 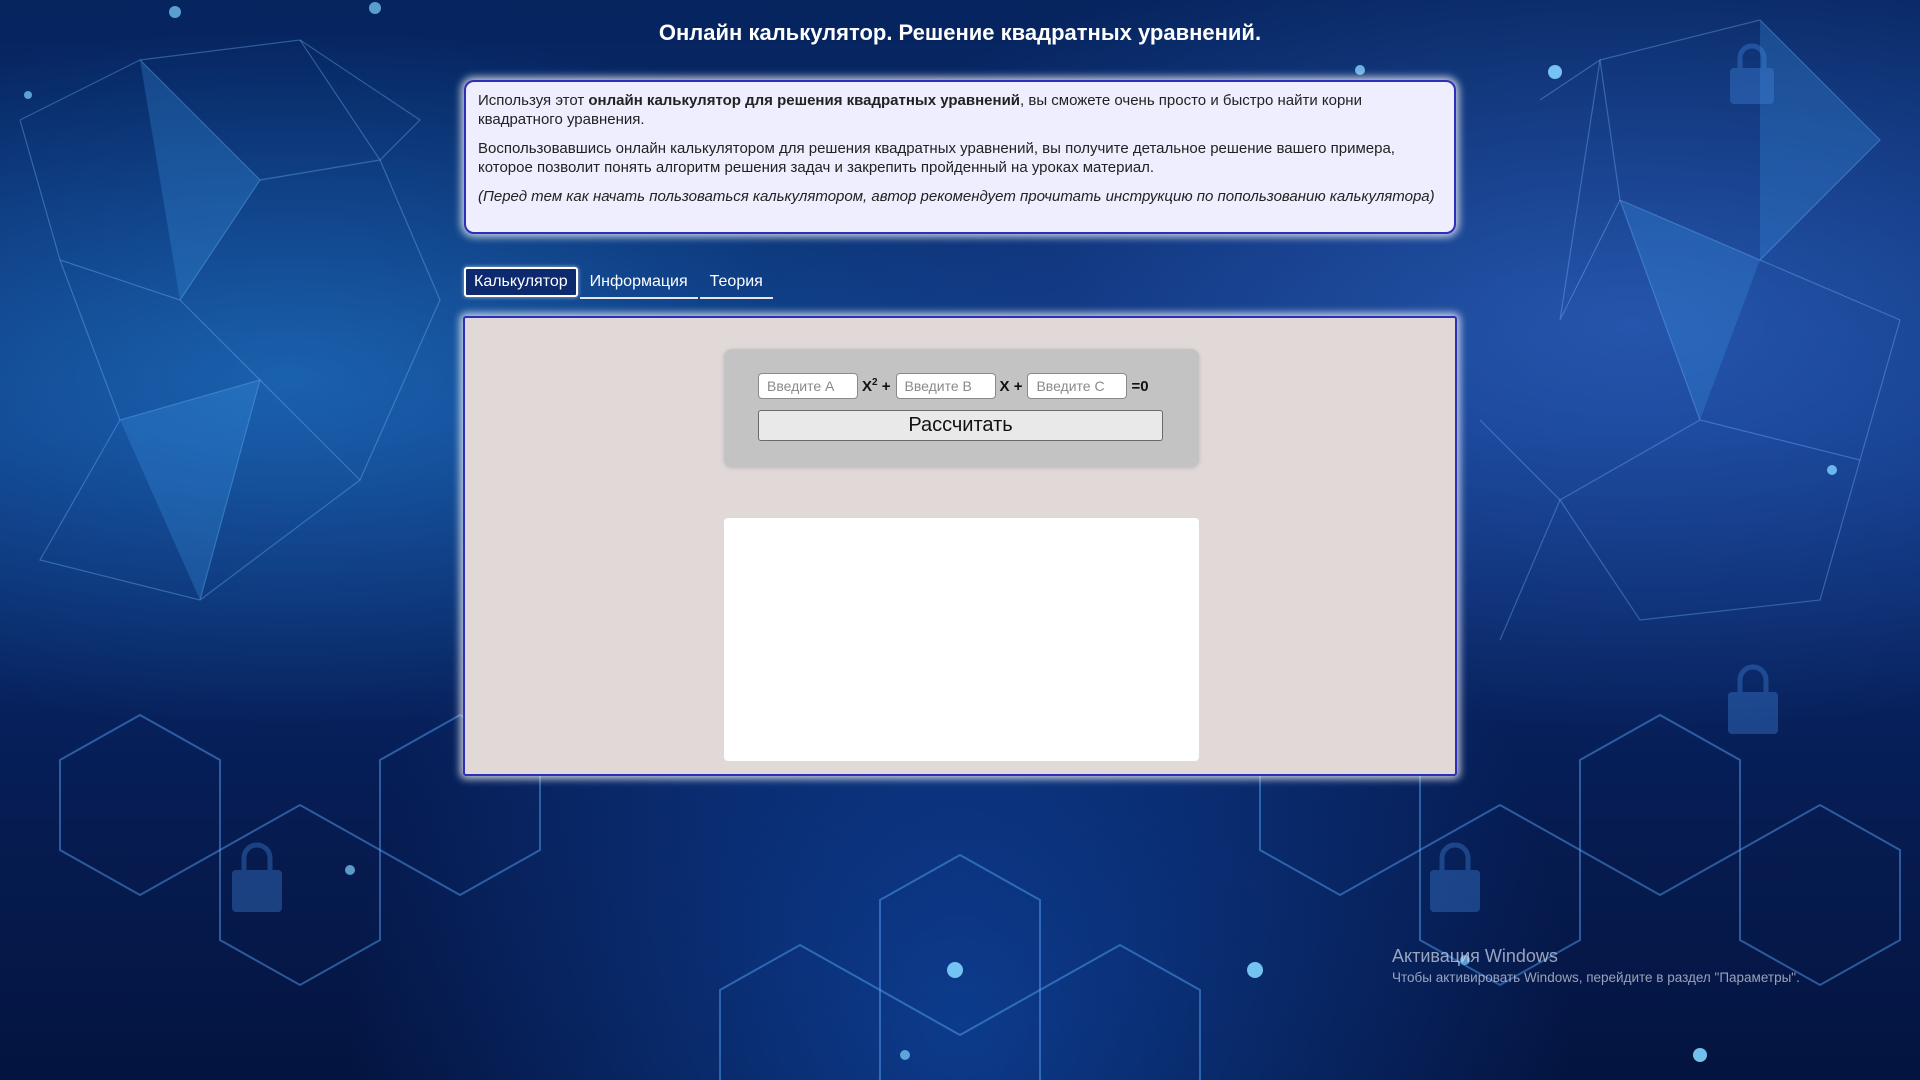 What do you see at coordinates (886, 386) in the screenshot?
I see `plus-sign: +` at bounding box center [886, 386].